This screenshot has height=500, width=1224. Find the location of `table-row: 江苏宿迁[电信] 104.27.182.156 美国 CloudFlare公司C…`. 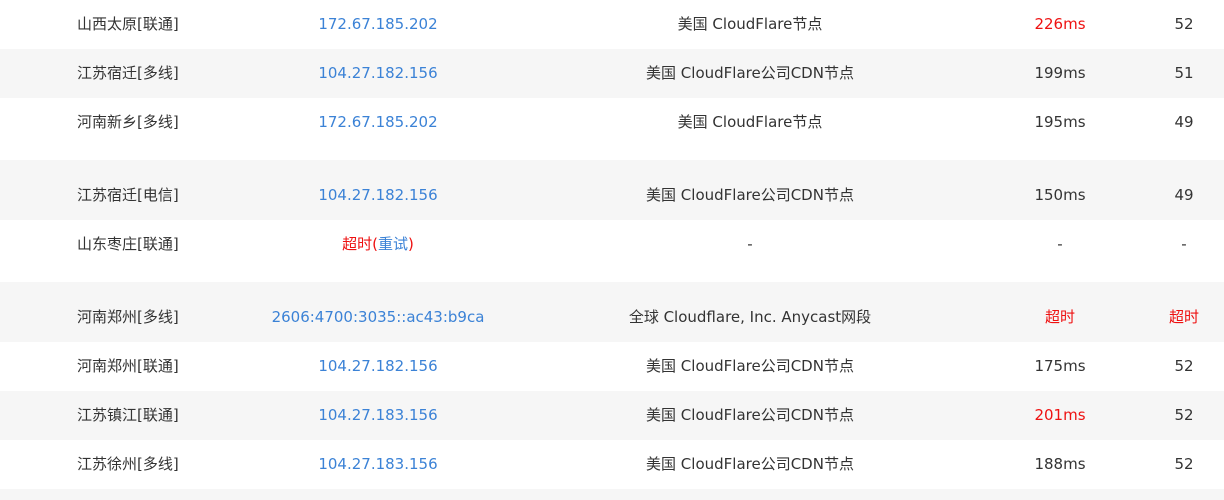

table-row: 江苏宿迁[电信] 104.27.182.156 美国 CloudFlare公司C… is located at coordinates (612, 195).